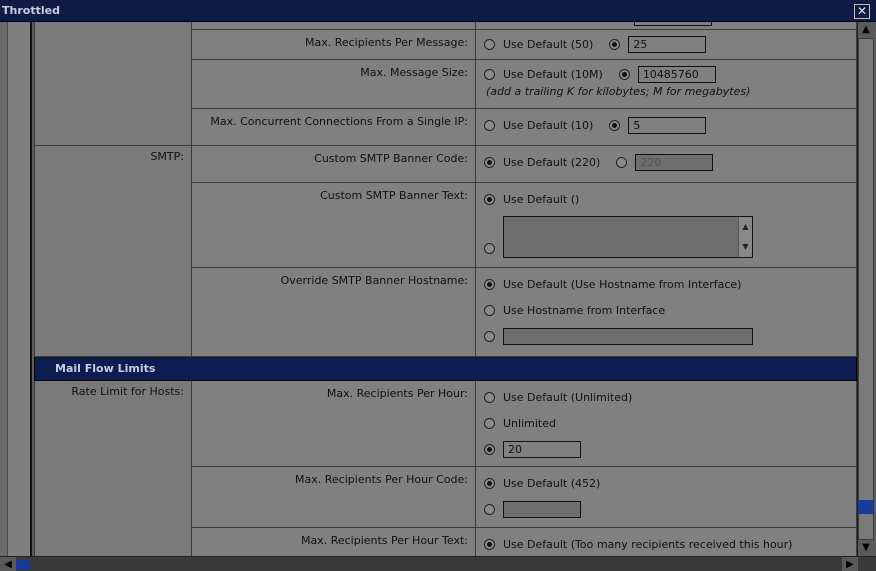 The height and width of the screenshot is (571, 876). I want to click on row-label-override-smtp-banner-hostname: Override SMTP Banner Hostname:, so click(333, 312).